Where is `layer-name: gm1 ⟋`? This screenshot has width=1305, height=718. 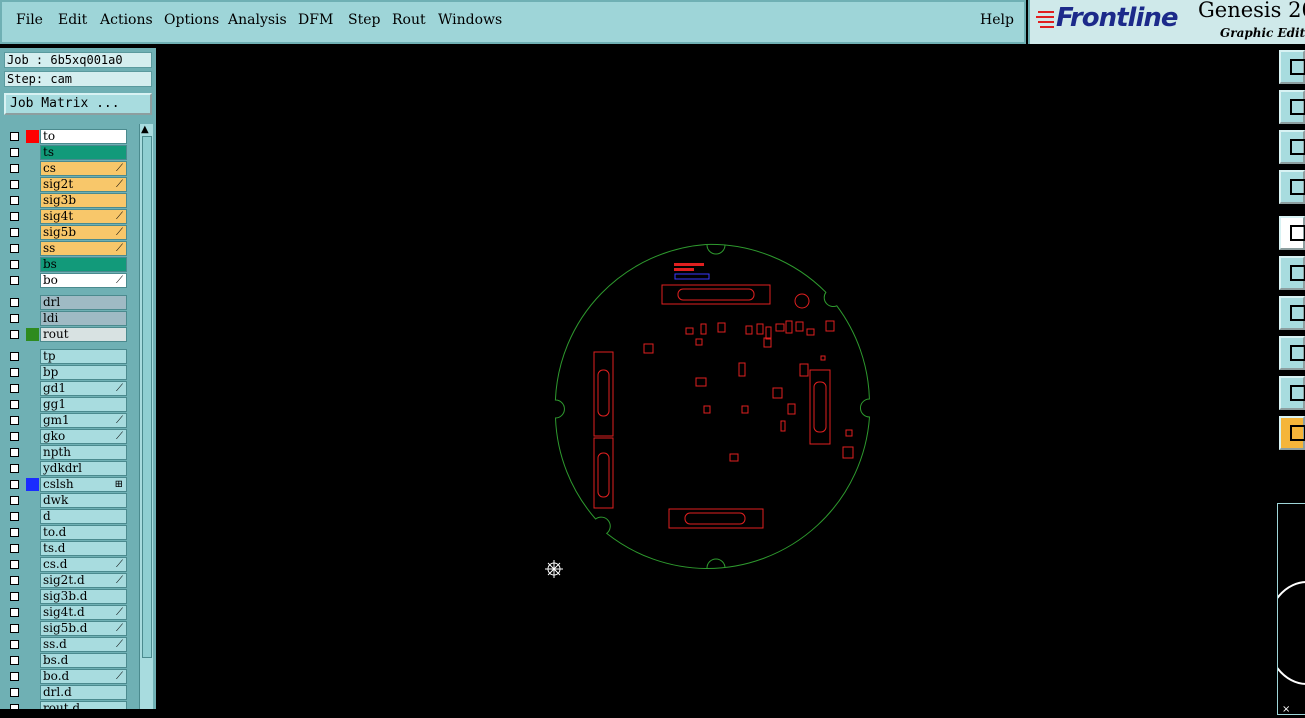
layer-name: gm1 ⟋ is located at coordinates (83, 420).